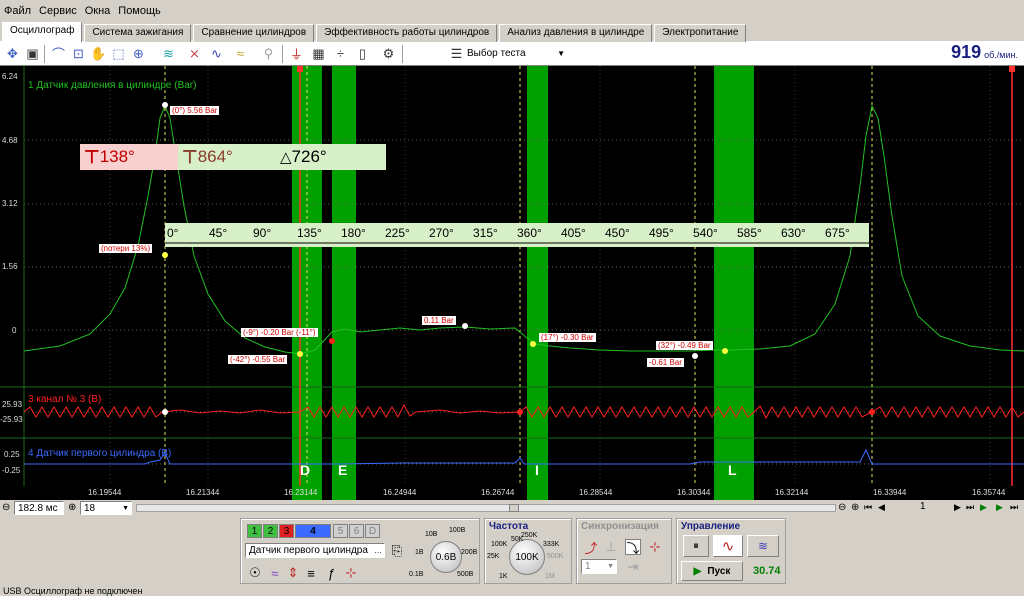 This screenshot has width=1024, height=596. What do you see at coordinates (372, 531) in the screenshot?
I see `channel-button-d: D` at bounding box center [372, 531].